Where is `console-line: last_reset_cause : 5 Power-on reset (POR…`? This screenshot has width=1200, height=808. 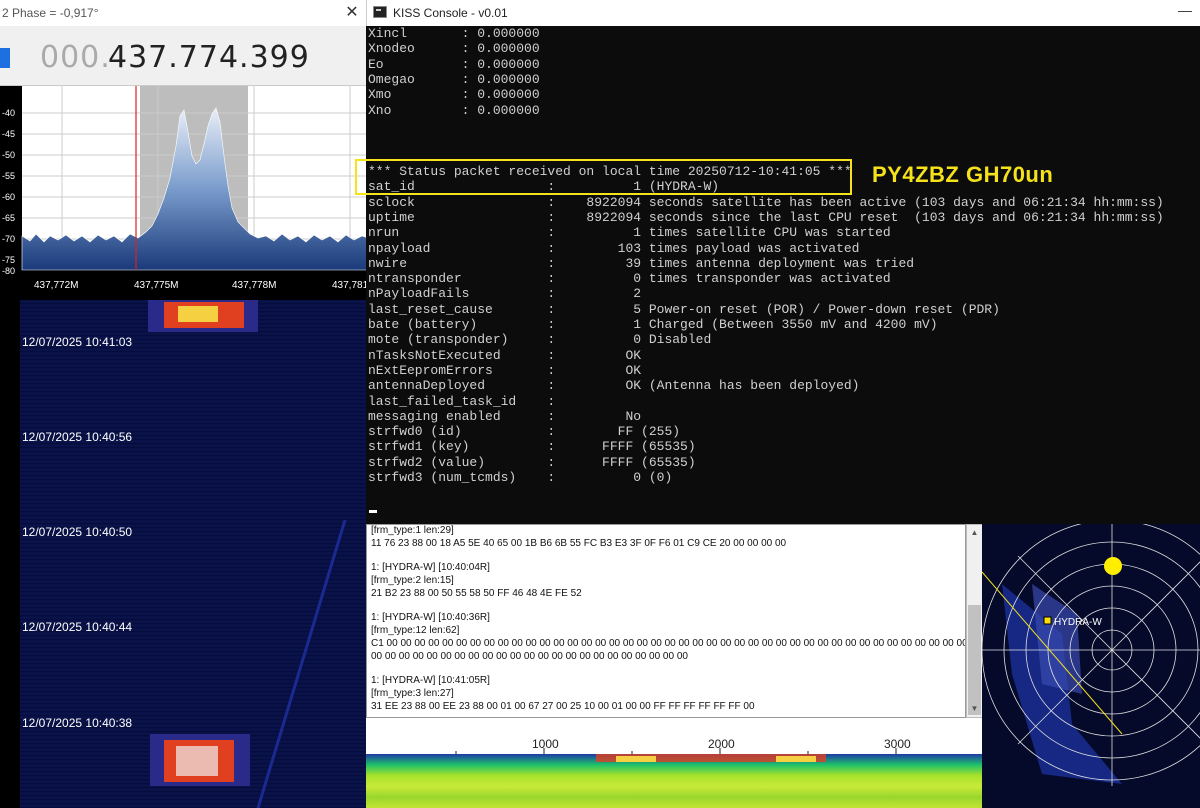 console-line: last_reset_cause : 5 Power-on reset (POR… is located at coordinates (684, 309).